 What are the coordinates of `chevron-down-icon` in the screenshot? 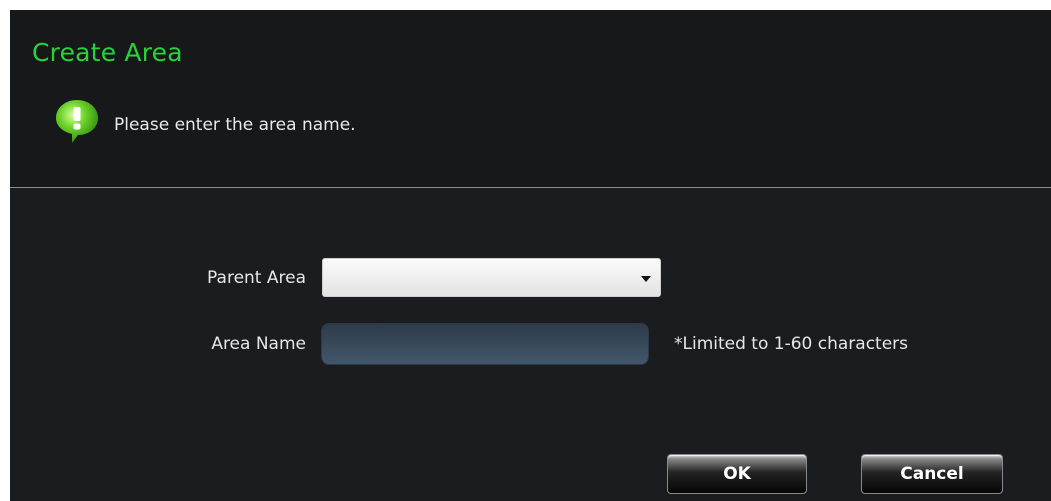 It's located at (646, 279).